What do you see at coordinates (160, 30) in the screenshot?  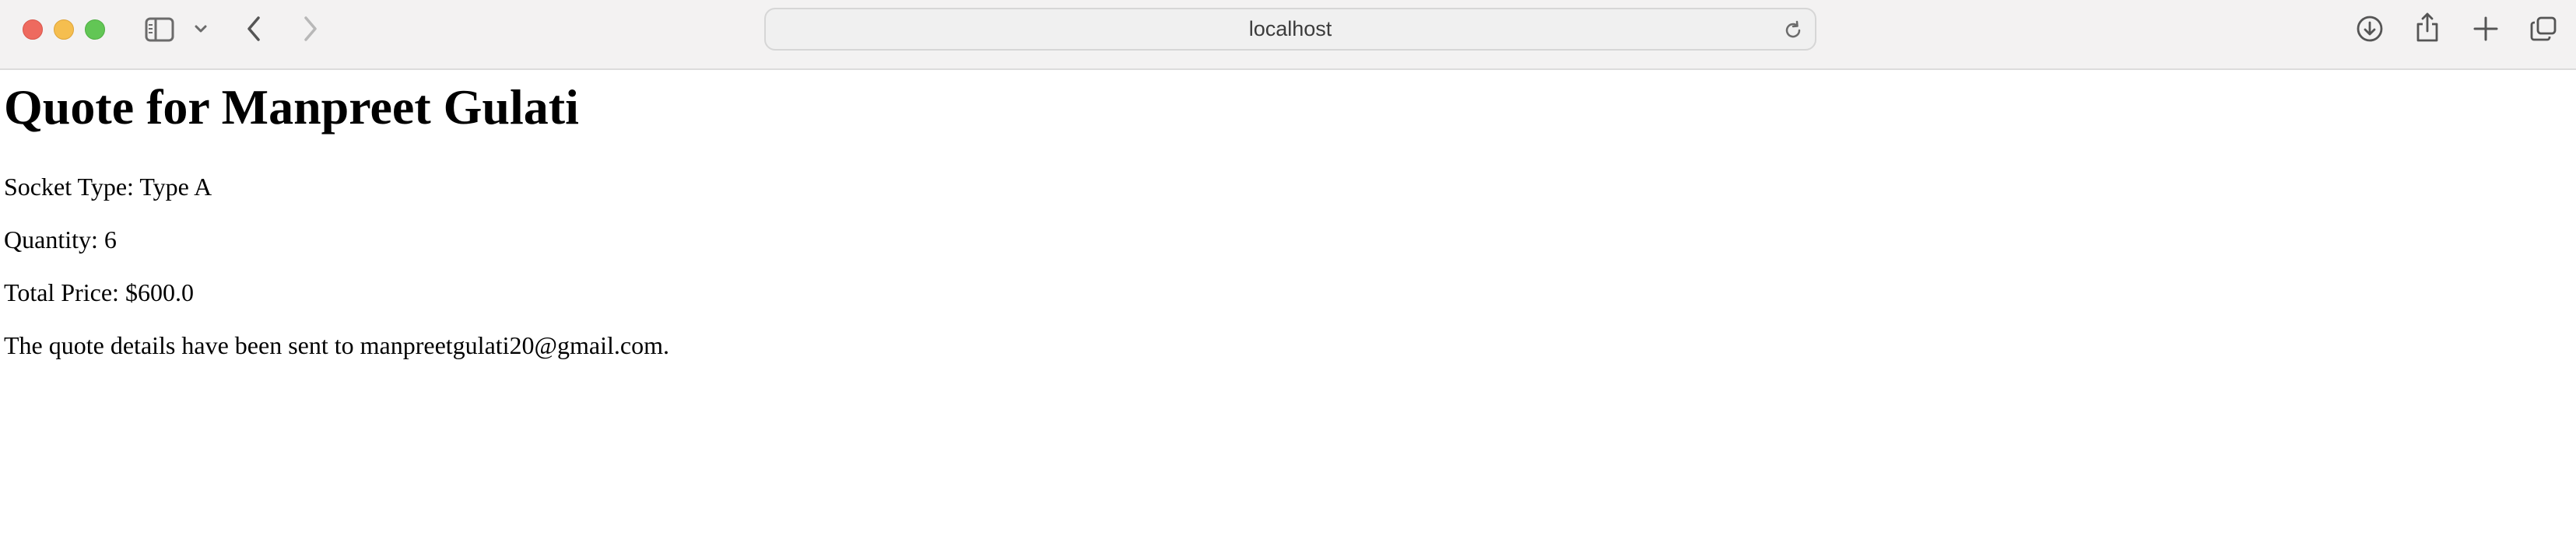 I see `sidebar-icon` at bounding box center [160, 30].